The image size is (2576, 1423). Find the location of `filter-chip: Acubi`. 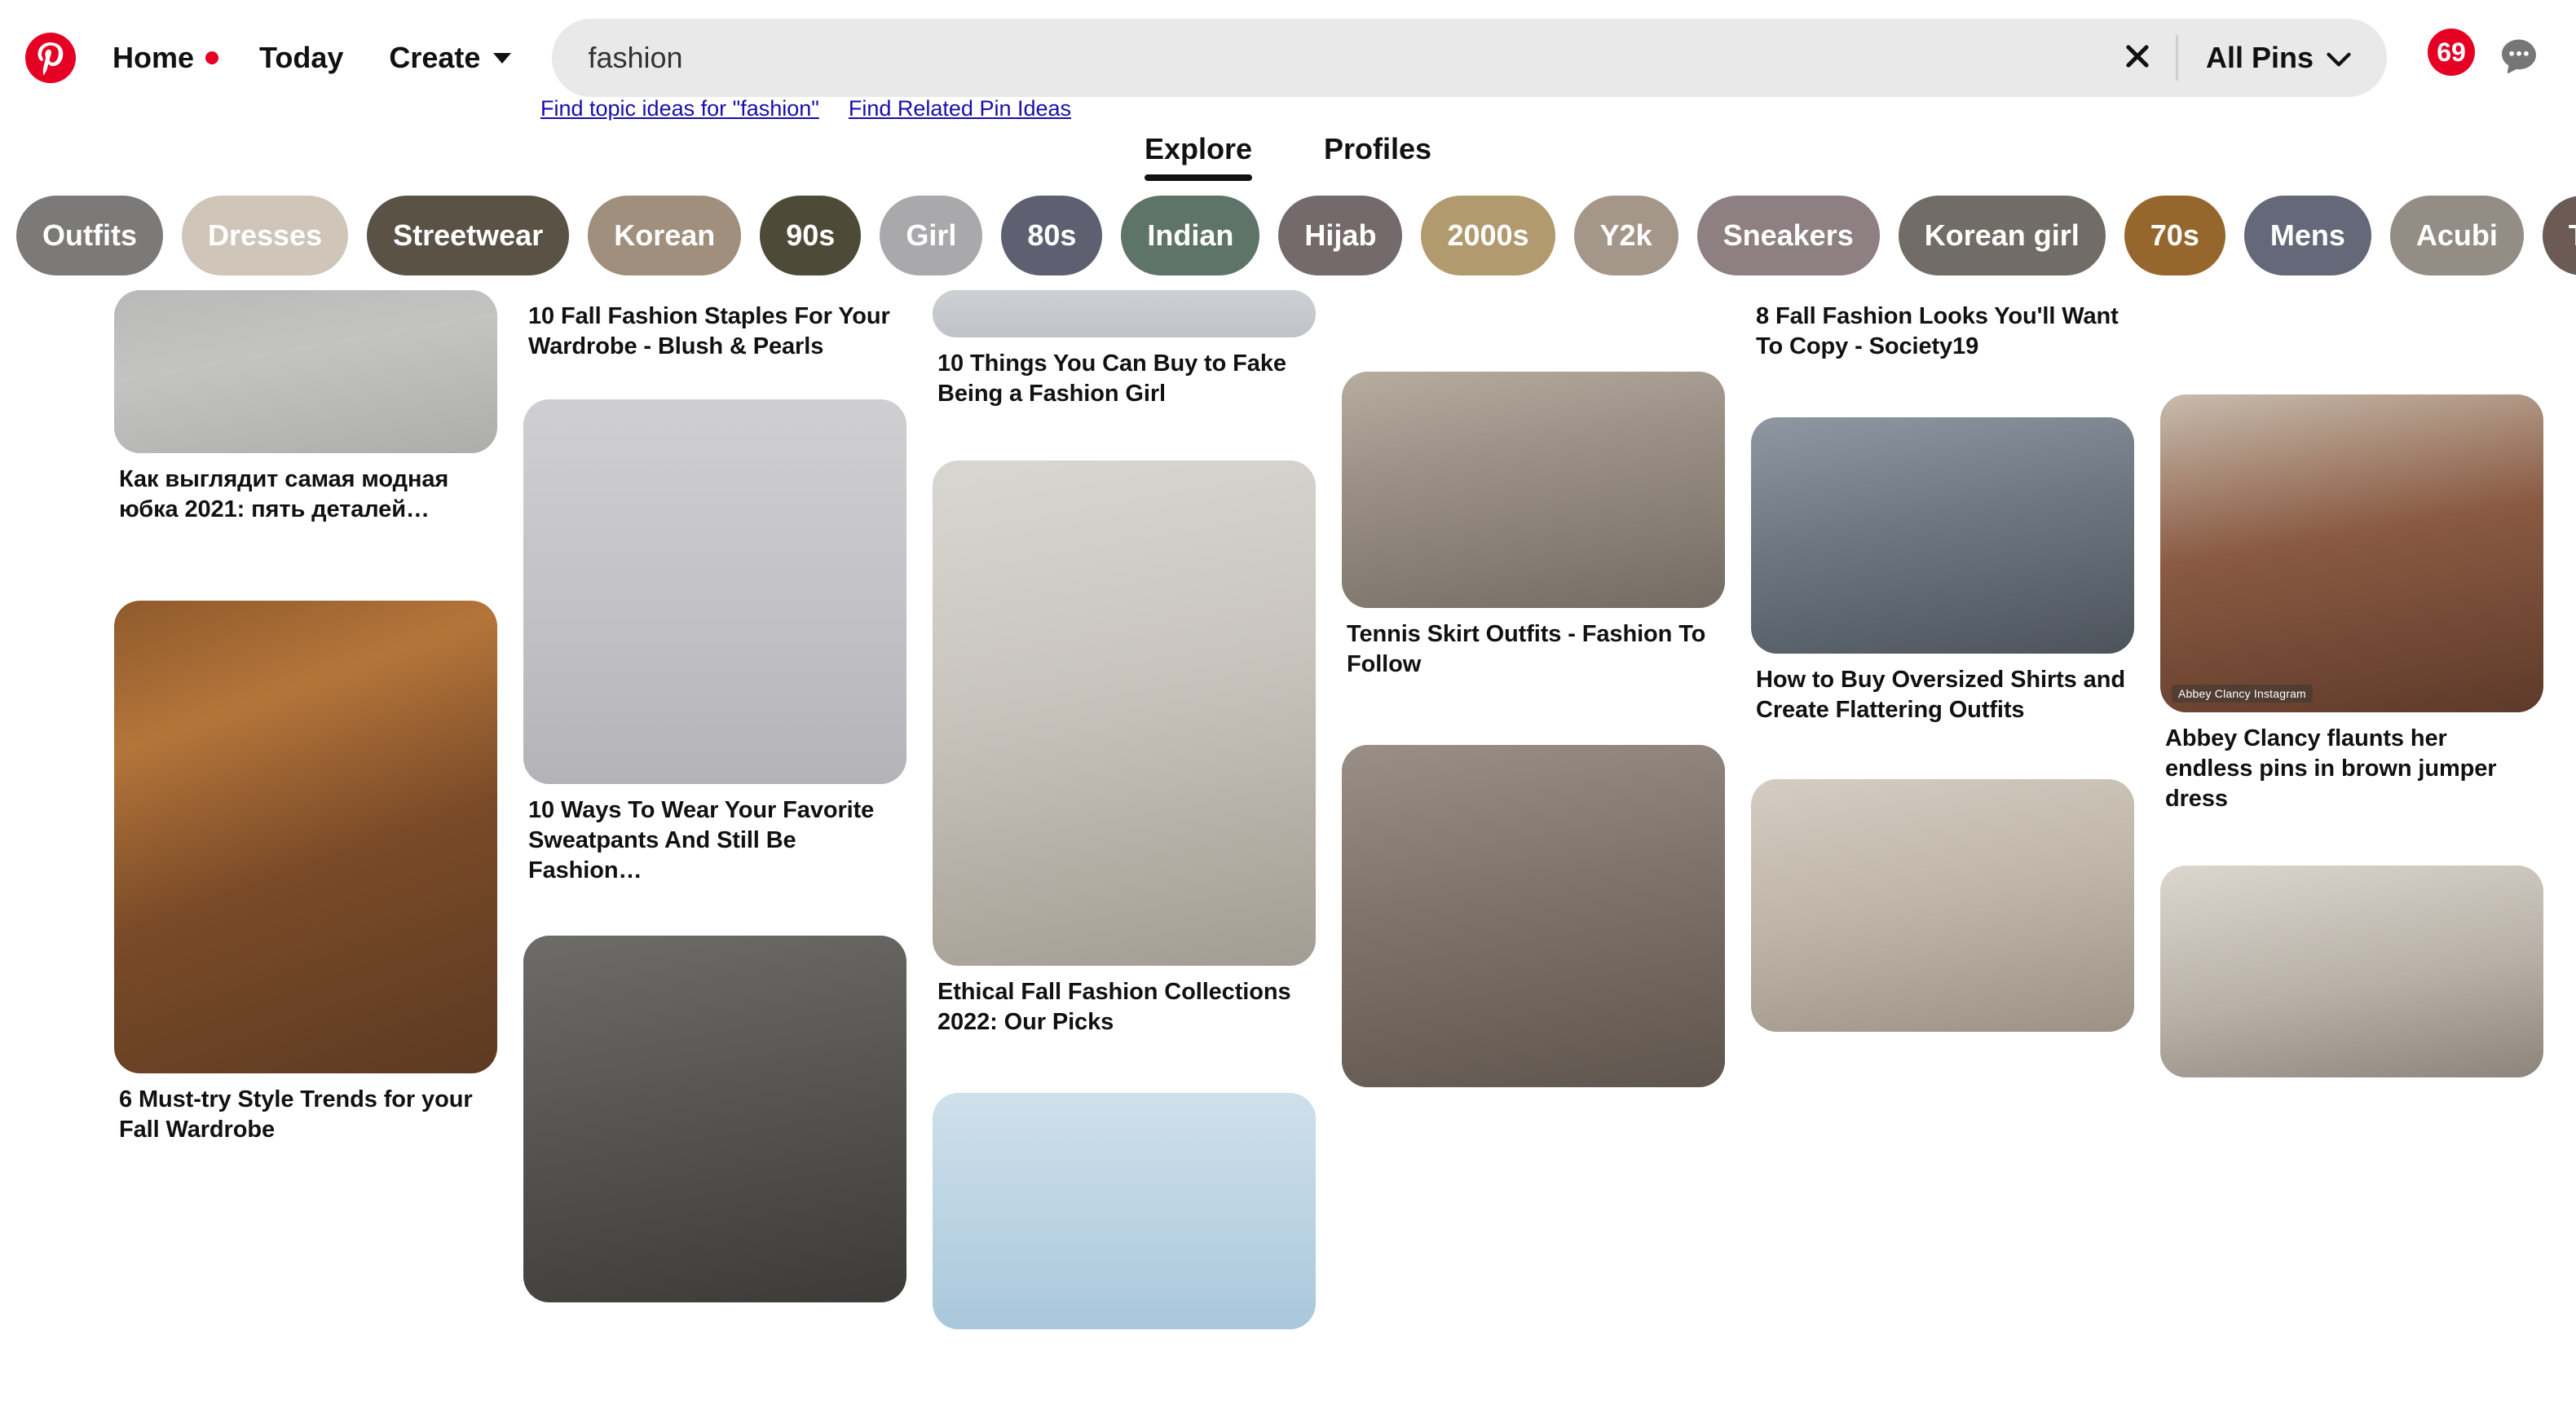

filter-chip: Acubi is located at coordinates (2456, 235).